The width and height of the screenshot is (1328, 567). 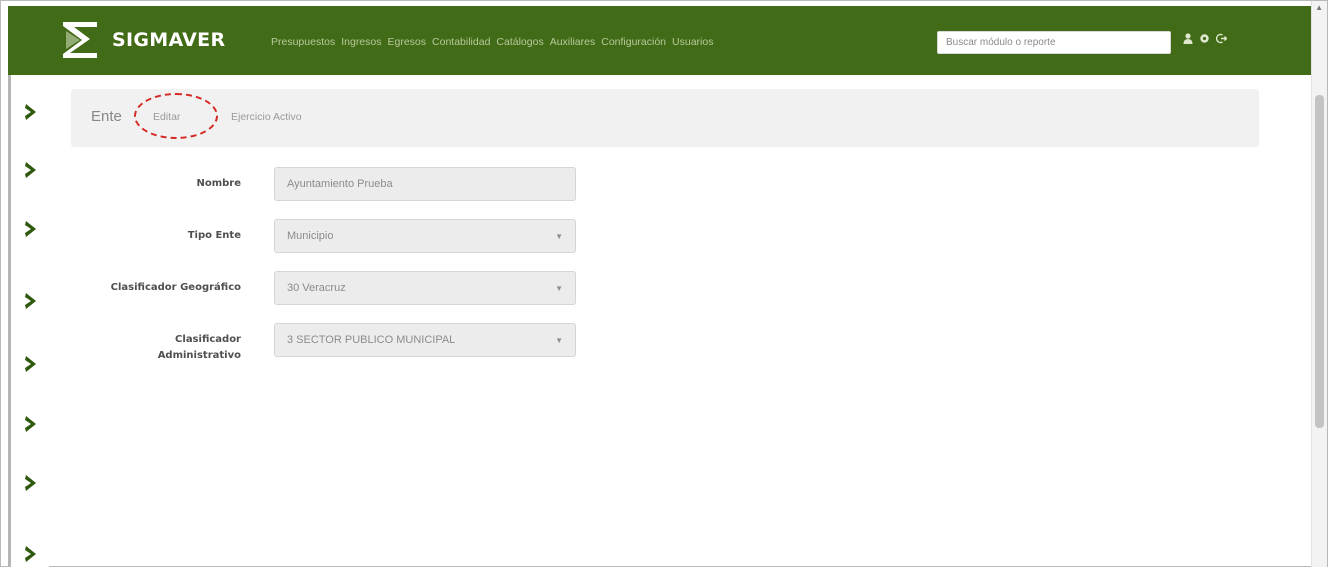 What do you see at coordinates (1221, 40) in the screenshot?
I see `logout-icon` at bounding box center [1221, 40].